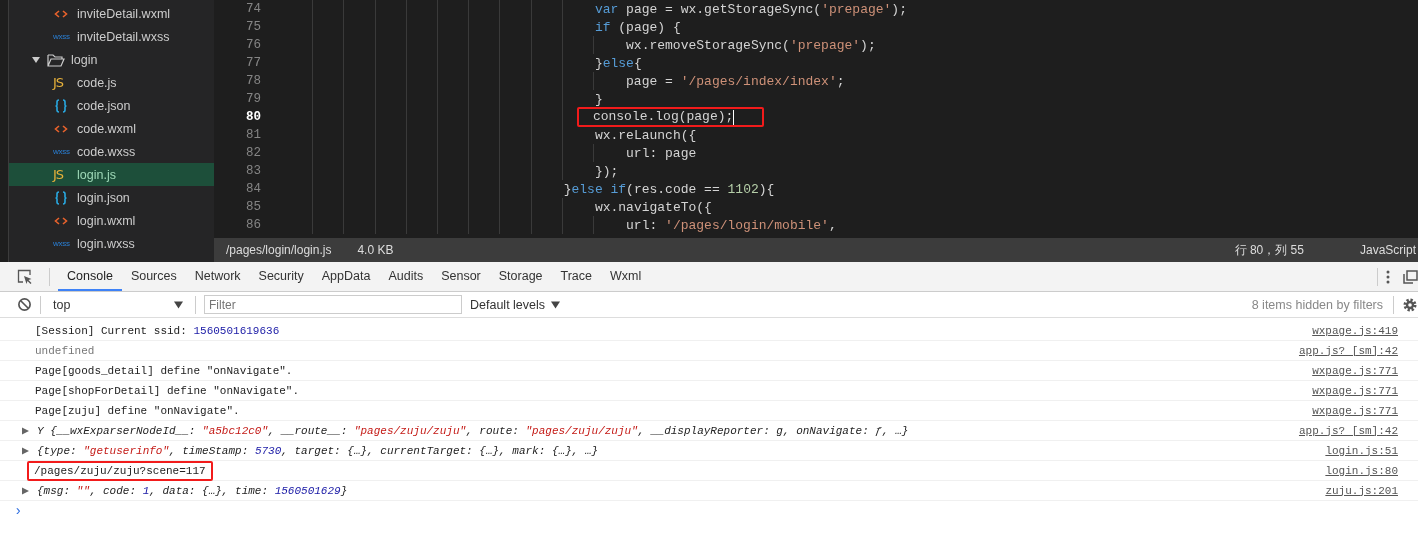 The image size is (1418, 541). I want to click on folder-icon, so click(56, 59).